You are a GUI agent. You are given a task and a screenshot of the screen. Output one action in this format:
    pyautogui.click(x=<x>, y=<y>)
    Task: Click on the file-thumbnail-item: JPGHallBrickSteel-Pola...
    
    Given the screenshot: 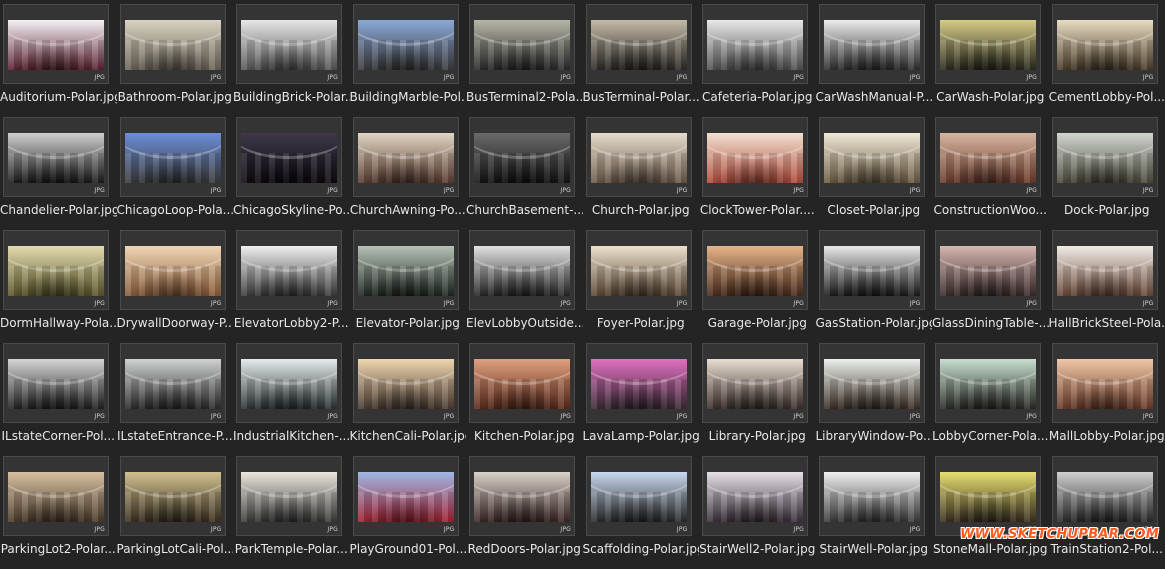 What is the action you would take?
    pyautogui.click(x=1107, y=286)
    